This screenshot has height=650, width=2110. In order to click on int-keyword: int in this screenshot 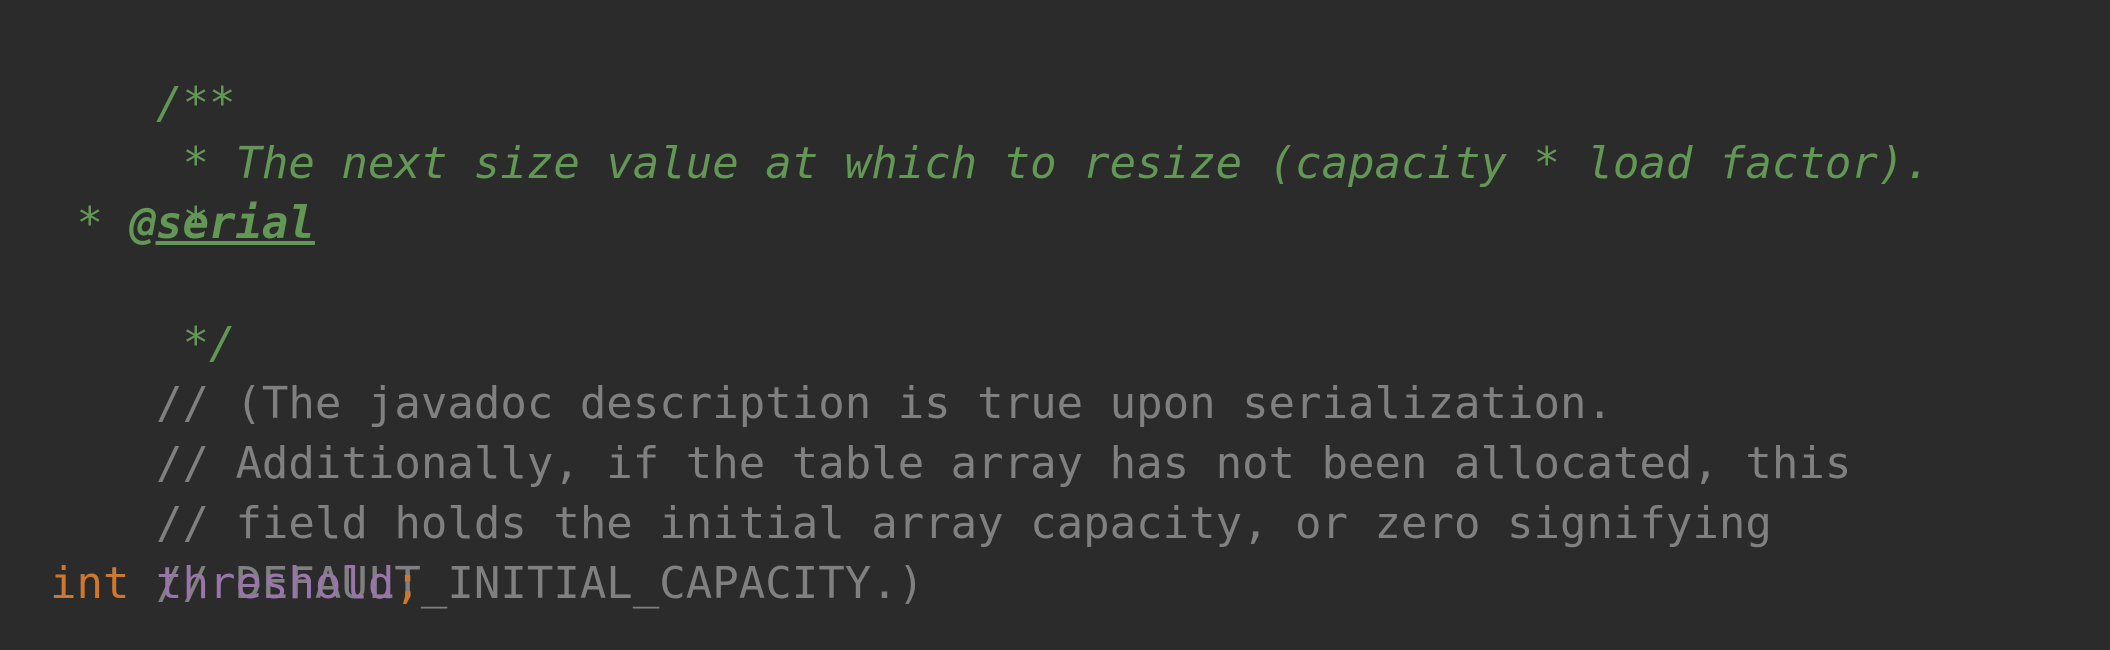, I will do `click(90, 583)`.